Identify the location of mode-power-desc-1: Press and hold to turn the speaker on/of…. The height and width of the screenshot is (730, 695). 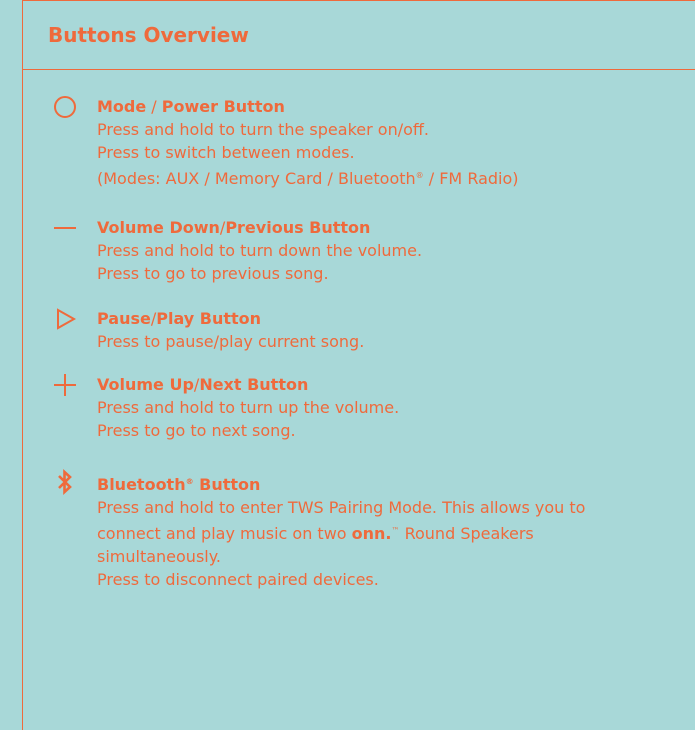
(263, 129).